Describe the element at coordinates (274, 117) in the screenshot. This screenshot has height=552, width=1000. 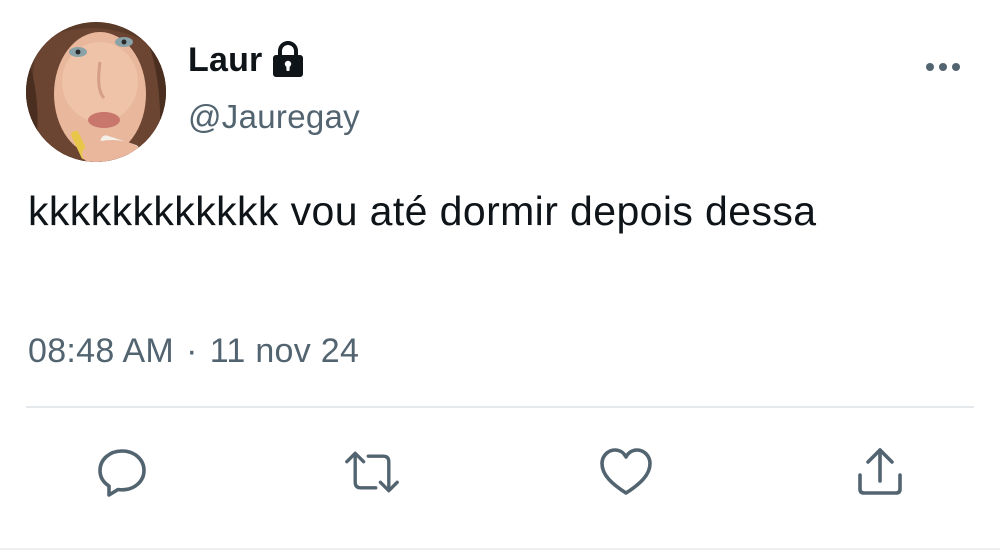
I see `author-handle: @Jauregay` at that location.